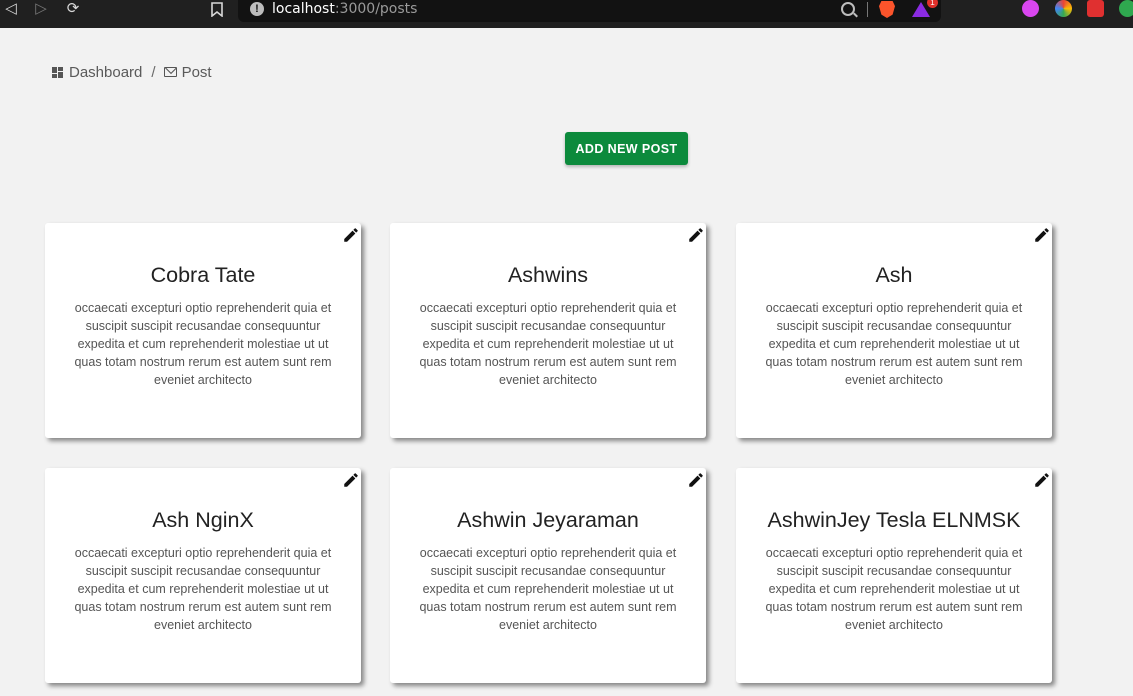 The image size is (1133, 696). What do you see at coordinates (11, 10) in the screenshot?
I see `back-icon: ◁` at bounding box center [11, 10].